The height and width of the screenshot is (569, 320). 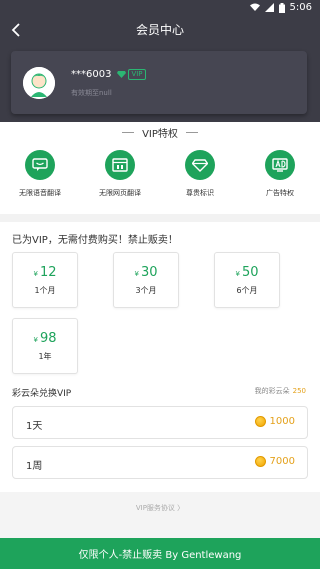 I want to click on price-duration: 3个月, so click(x=146, y=290).